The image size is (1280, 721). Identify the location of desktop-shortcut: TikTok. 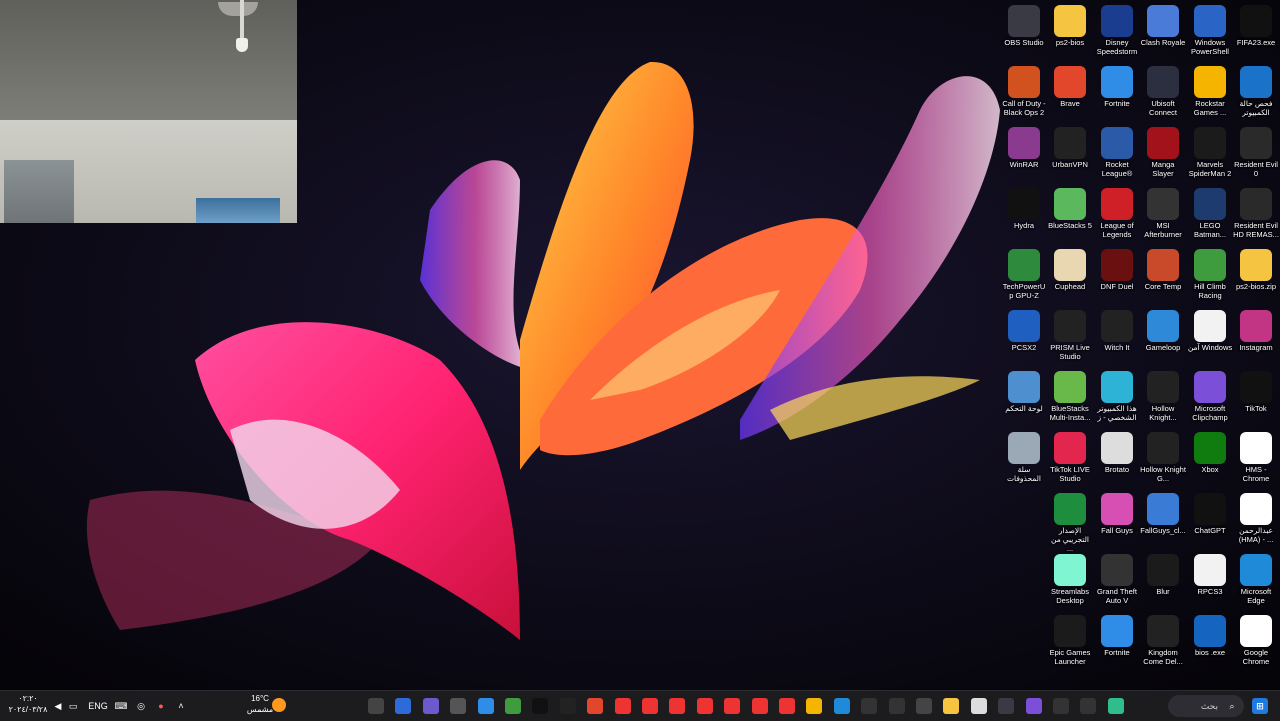
(1256, 398).